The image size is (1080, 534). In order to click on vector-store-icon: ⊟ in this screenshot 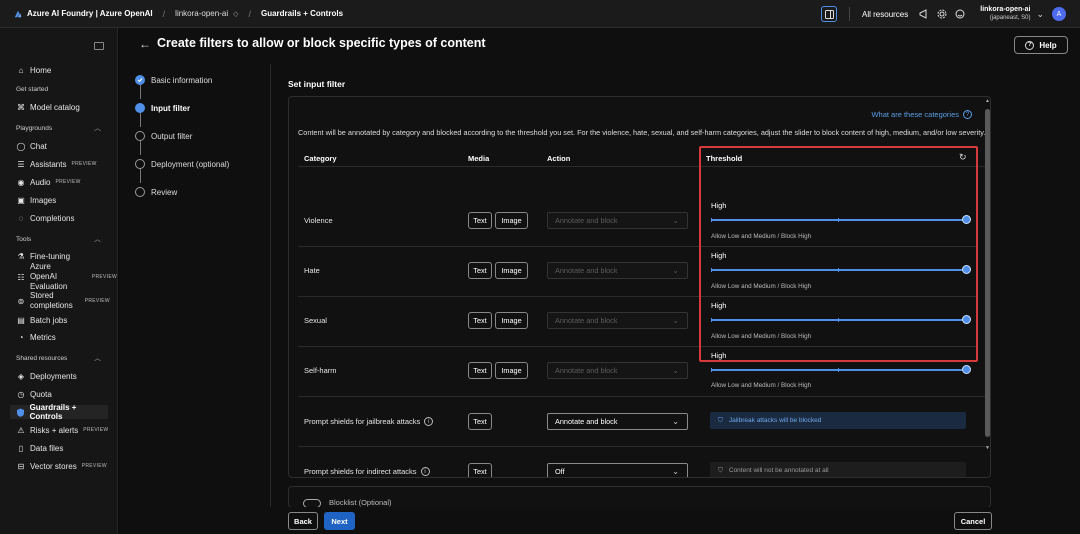, I will do `click(21, 466)`.